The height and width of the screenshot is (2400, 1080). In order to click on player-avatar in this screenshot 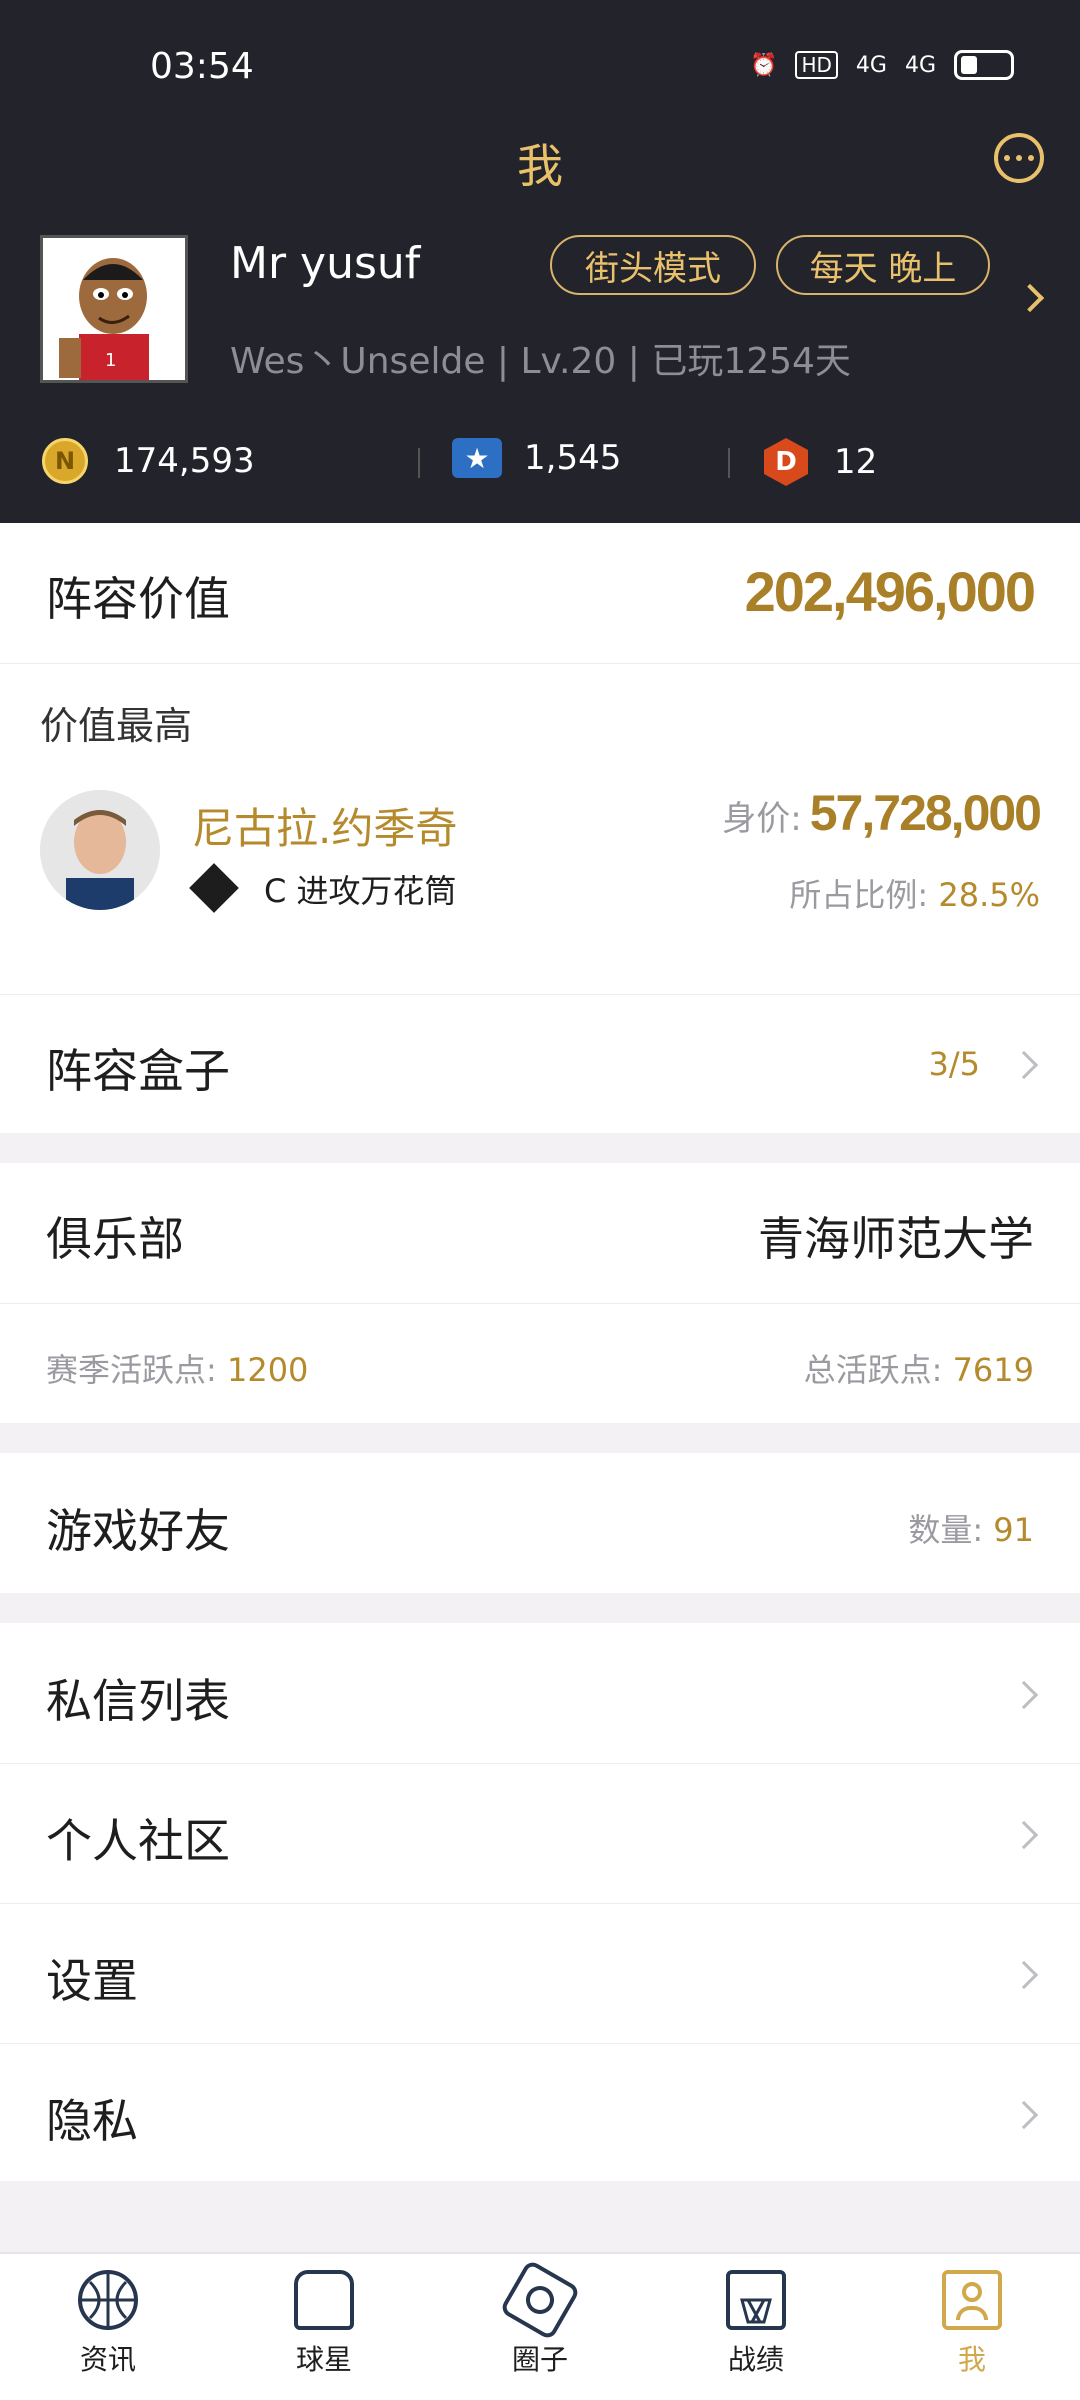, I will do `click(100, 850)`.